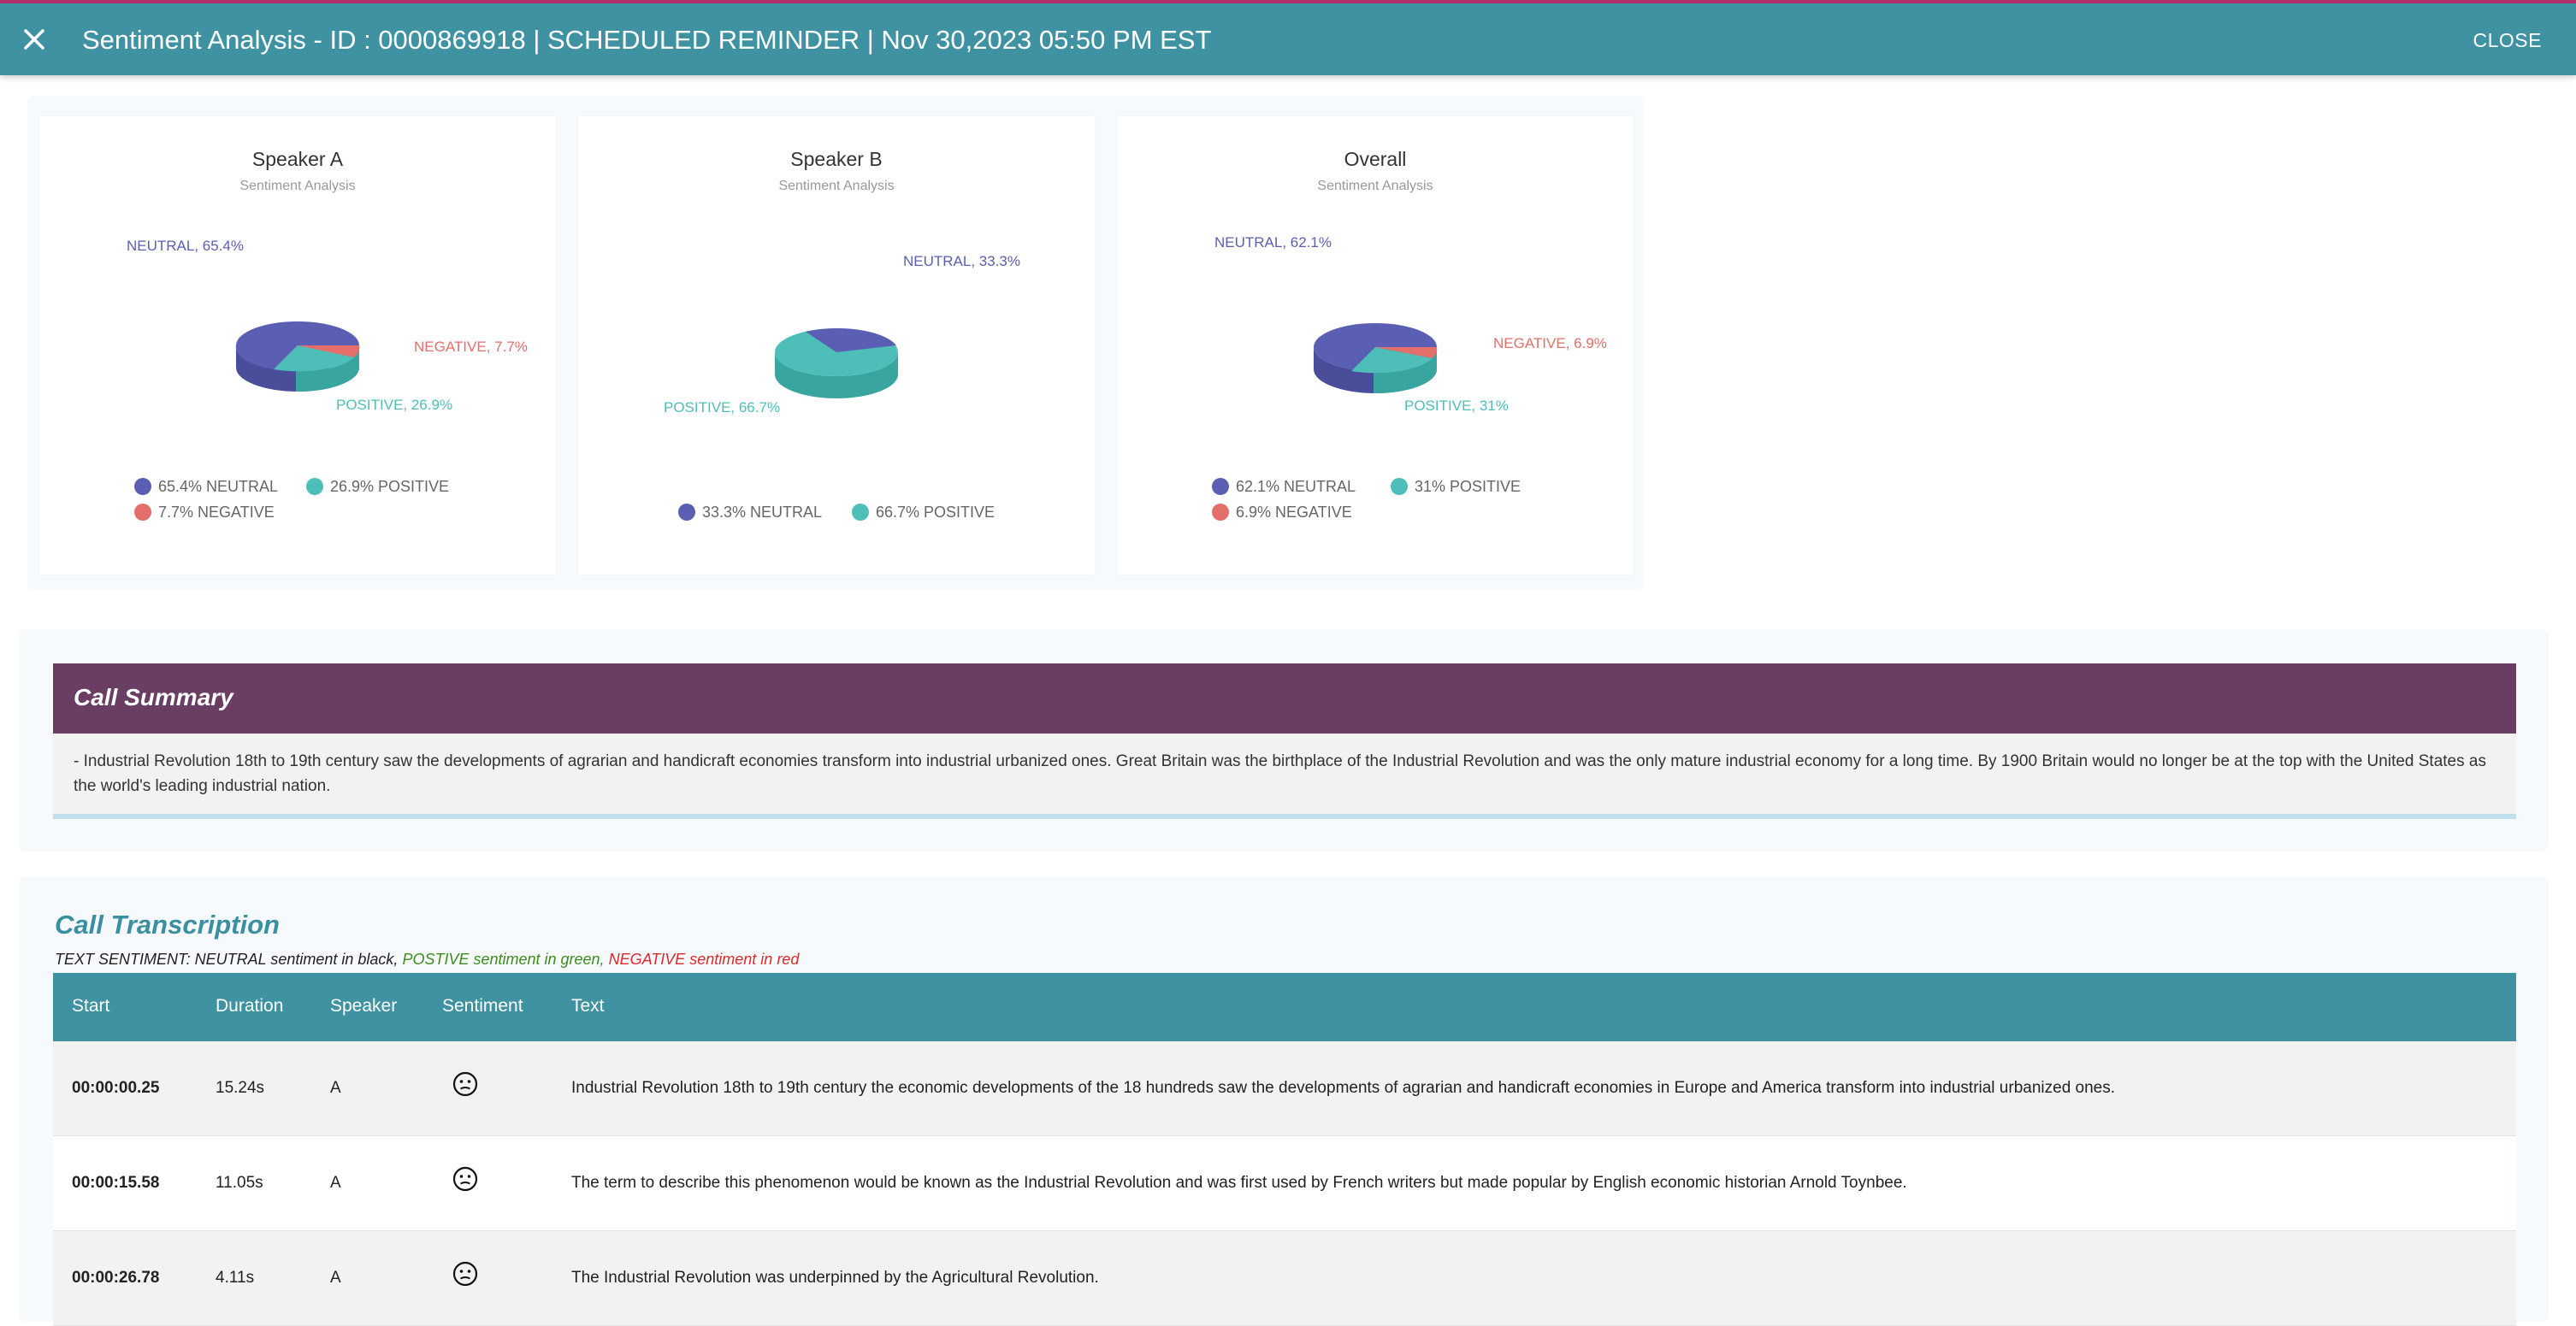 The image size is (2576, 1326). Describe the element at coordinates (2507, 40) in the screenshot. I see `close-button: CLOSE` at that location.